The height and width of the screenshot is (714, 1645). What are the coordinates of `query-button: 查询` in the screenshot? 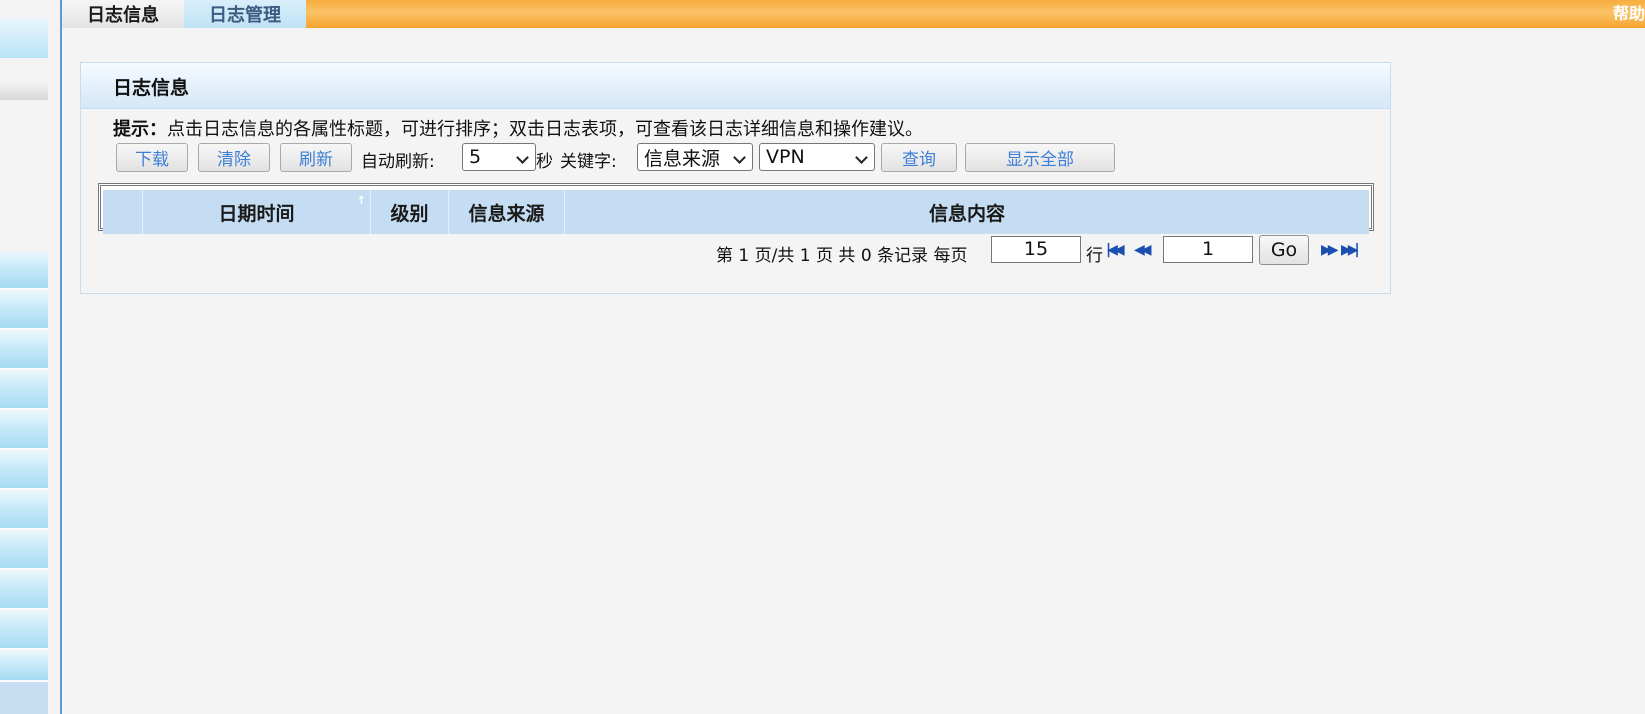 It's located at (919, 157).